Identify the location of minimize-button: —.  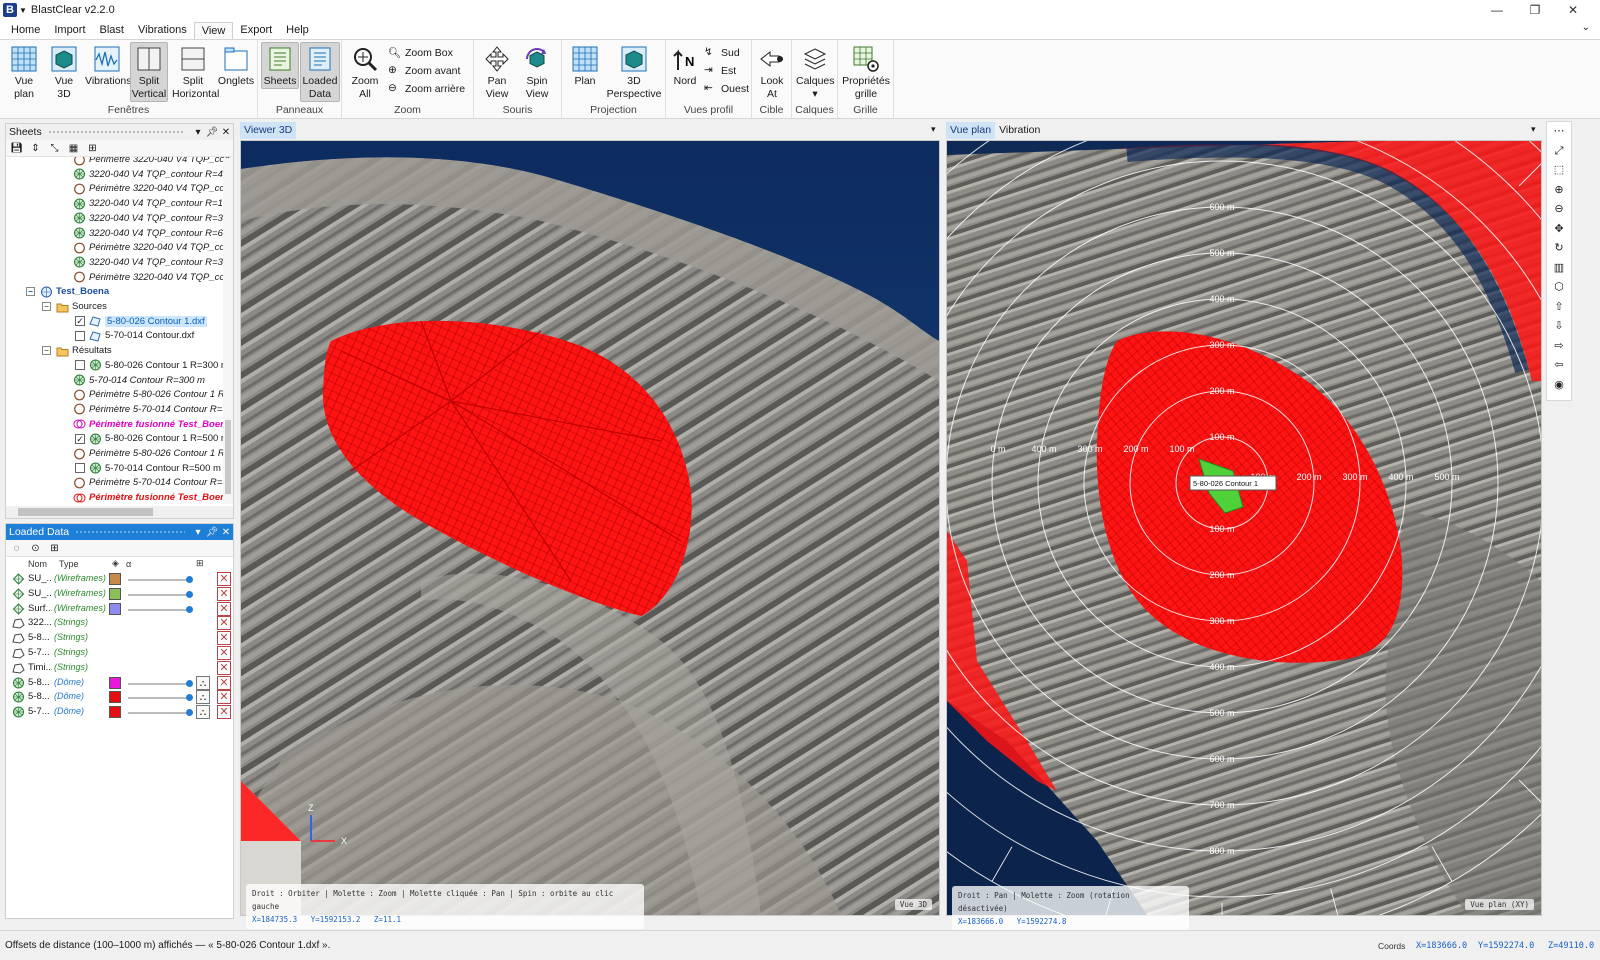
(1497, 10).